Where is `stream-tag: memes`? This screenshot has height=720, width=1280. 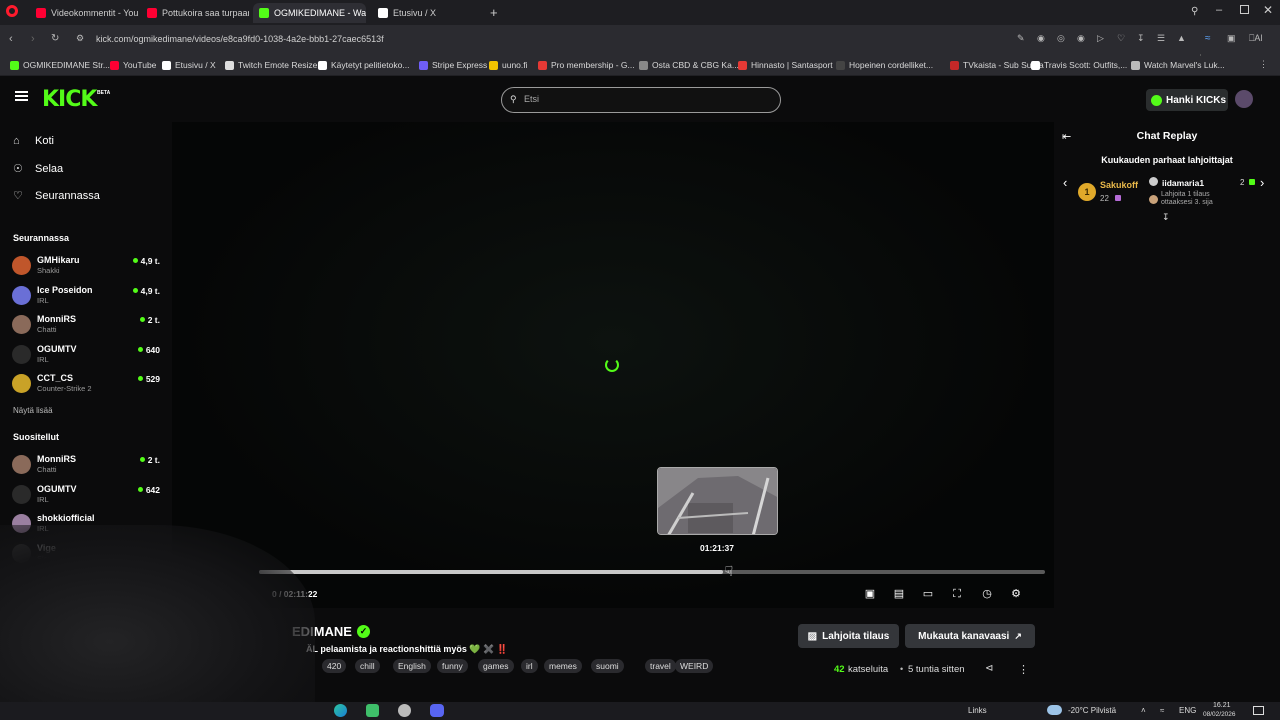 stream-tag: memes is located at coordinates (563, 666).